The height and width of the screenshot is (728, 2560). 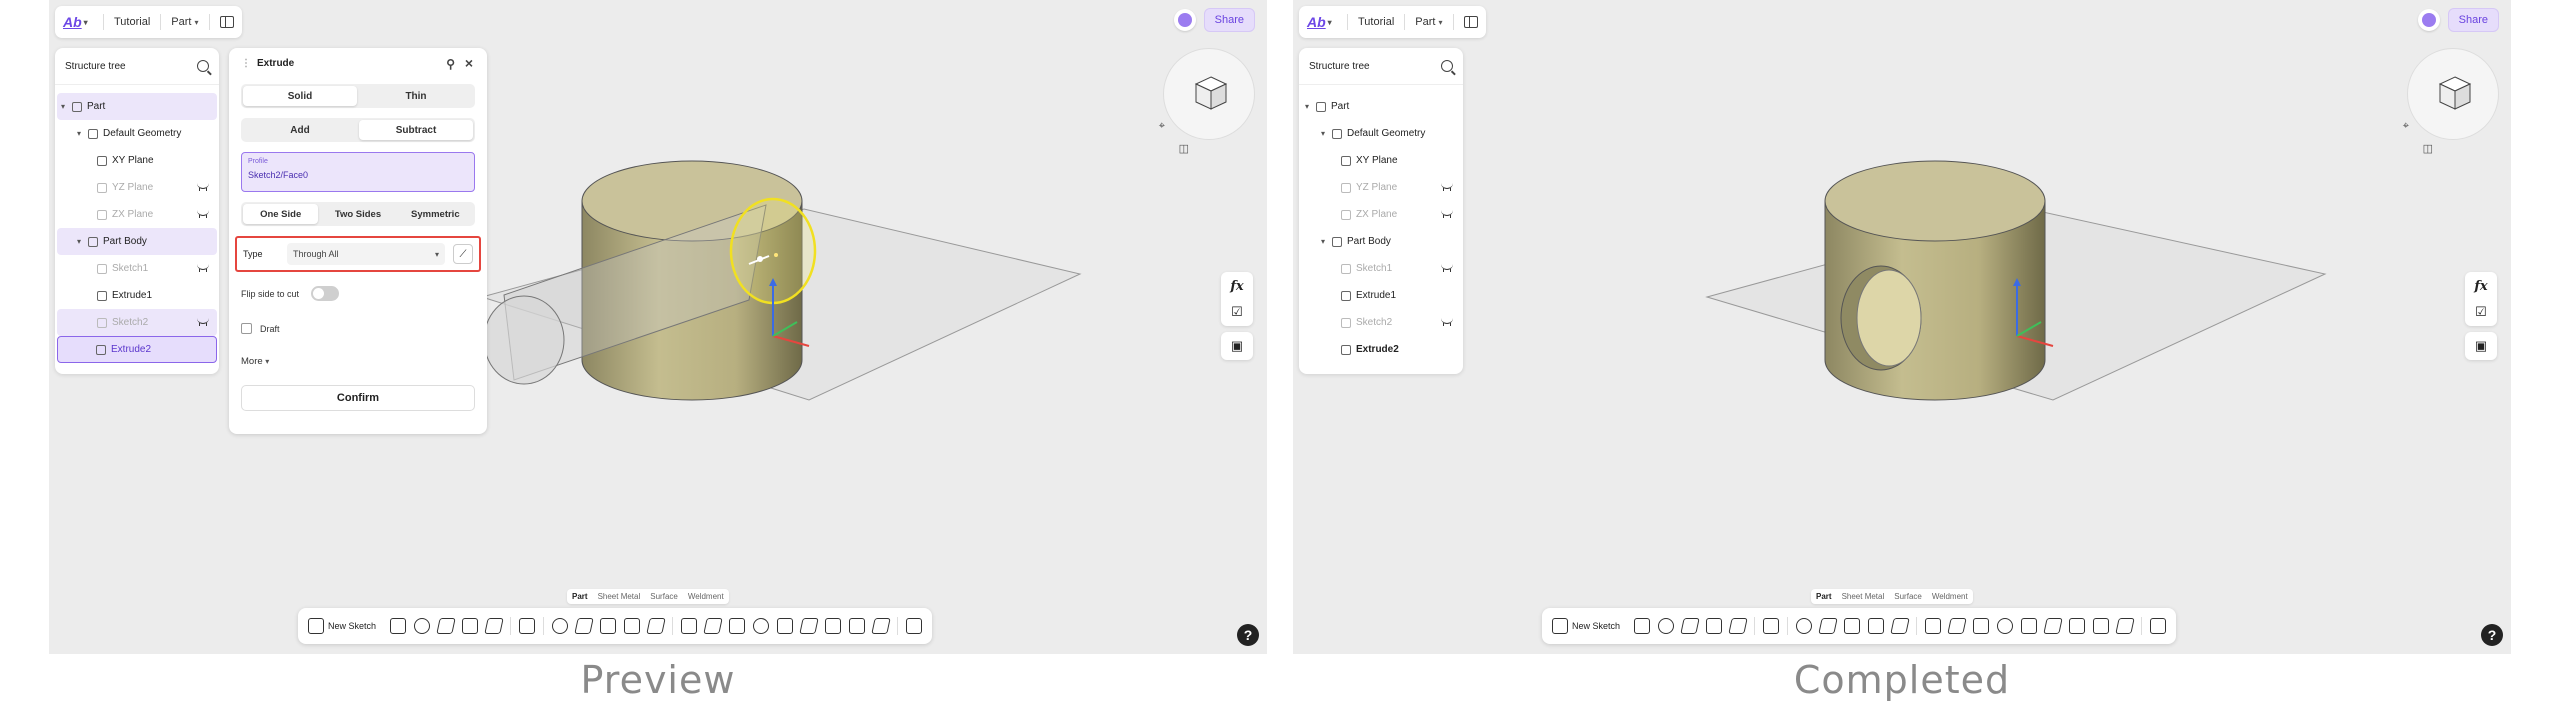 I want to click on fit-view-icon: ⌖, so click(x=2406, y=126).